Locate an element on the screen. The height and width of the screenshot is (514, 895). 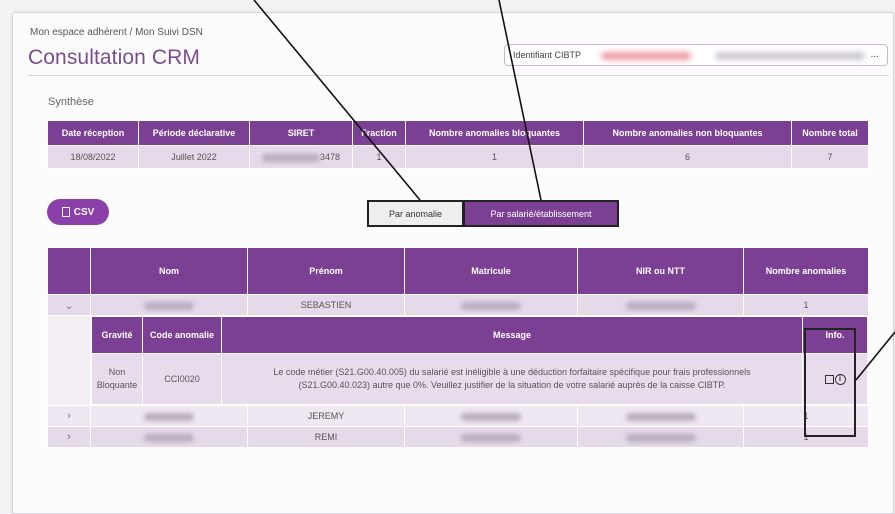
arrow-par-salarie is located at coordinates (520, 100).